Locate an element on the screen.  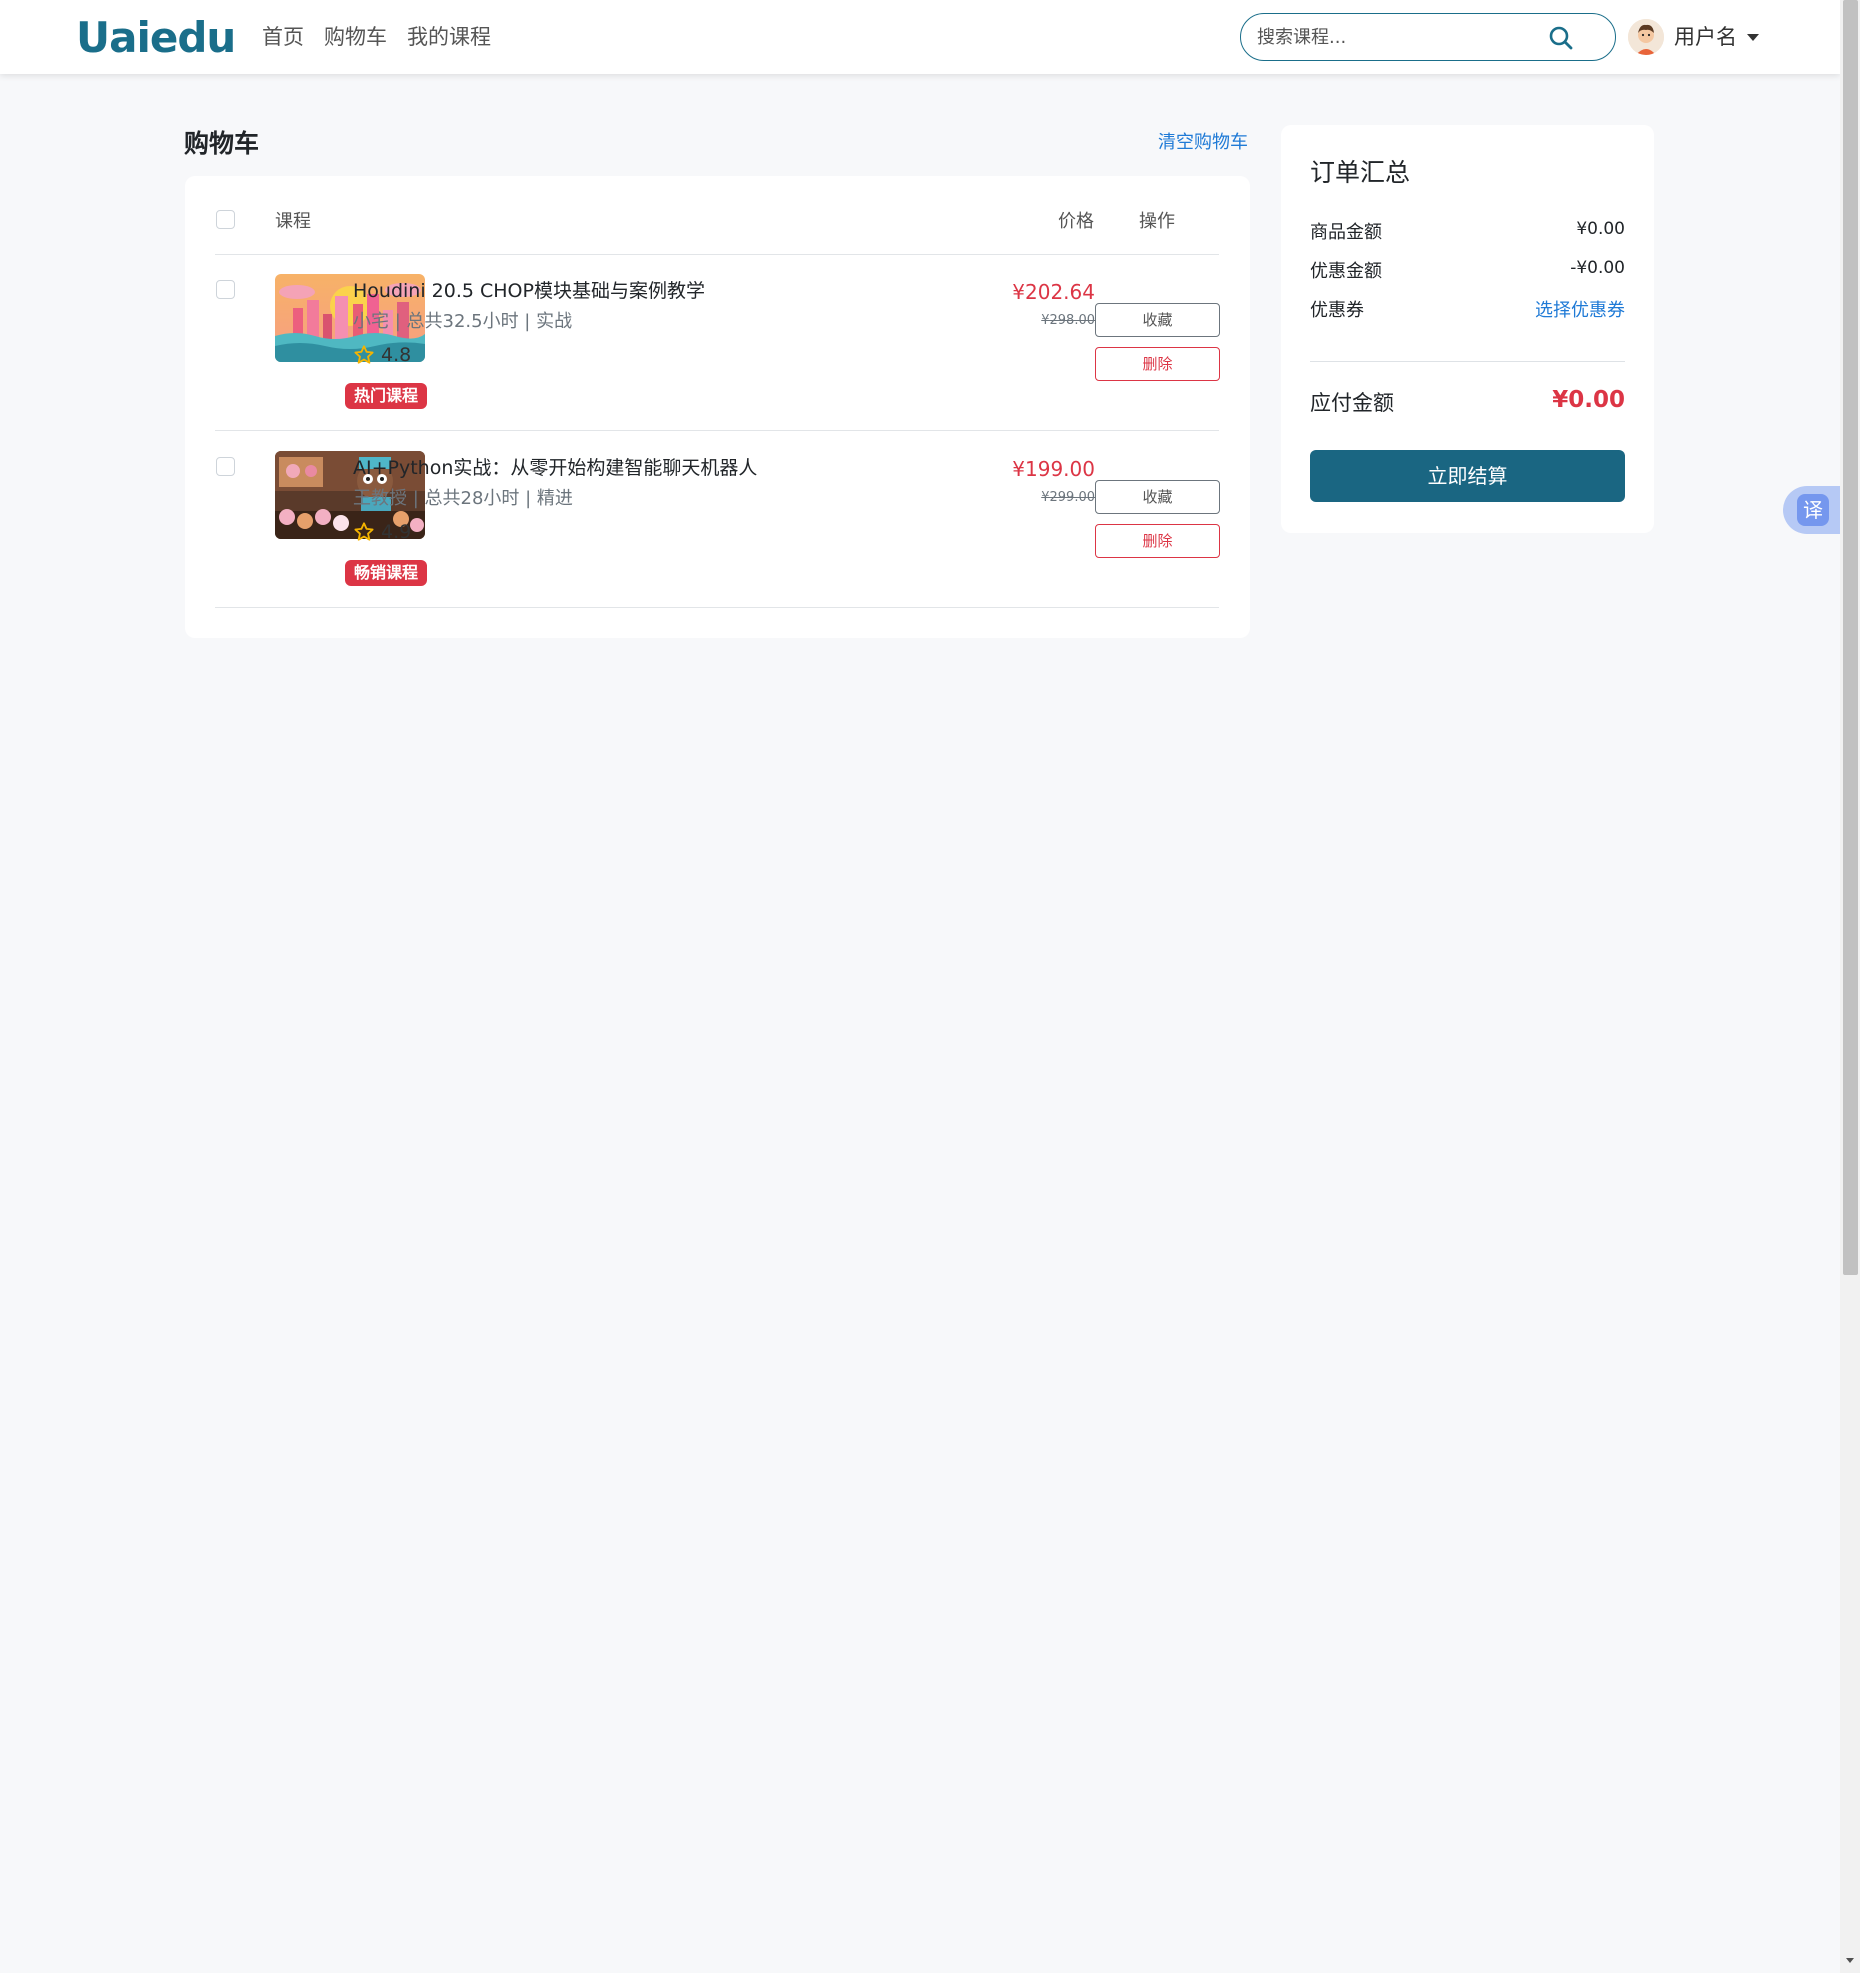
payable-amount-value: ¥0.00 is located at coordinates (1588, 400).